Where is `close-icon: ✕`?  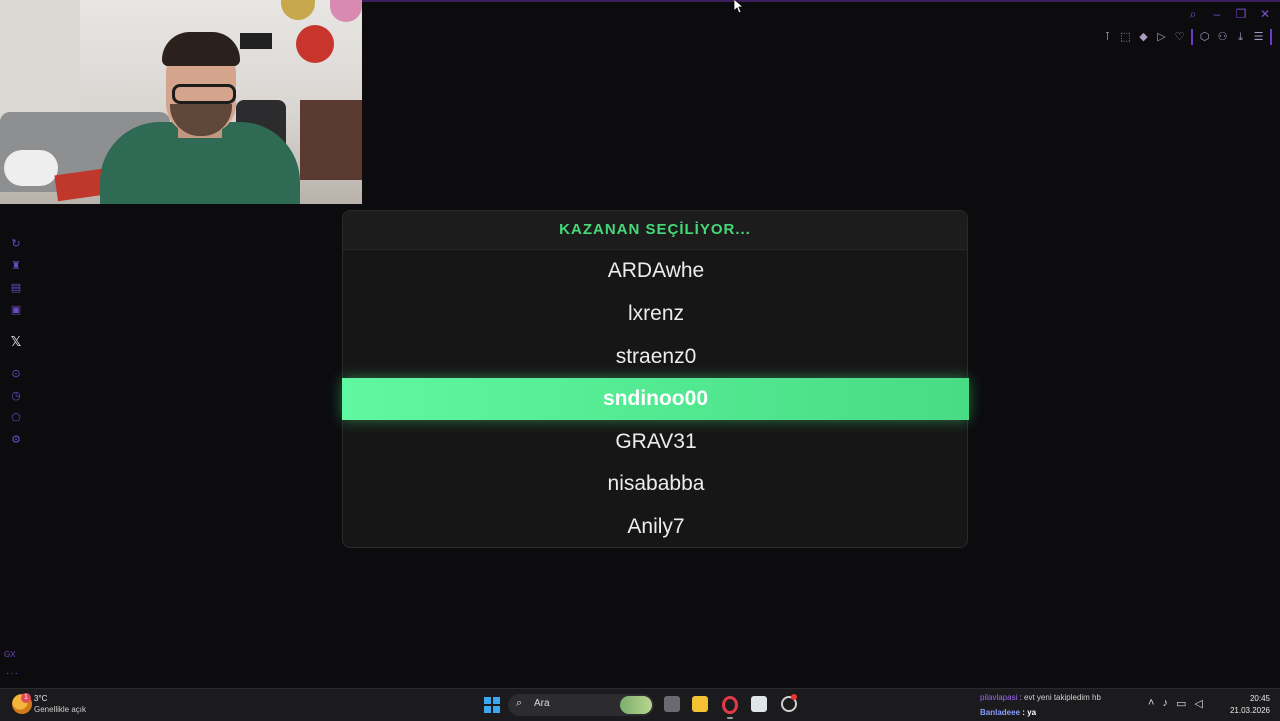 close-icon: ✕ is located at coordinates (1265, 14).